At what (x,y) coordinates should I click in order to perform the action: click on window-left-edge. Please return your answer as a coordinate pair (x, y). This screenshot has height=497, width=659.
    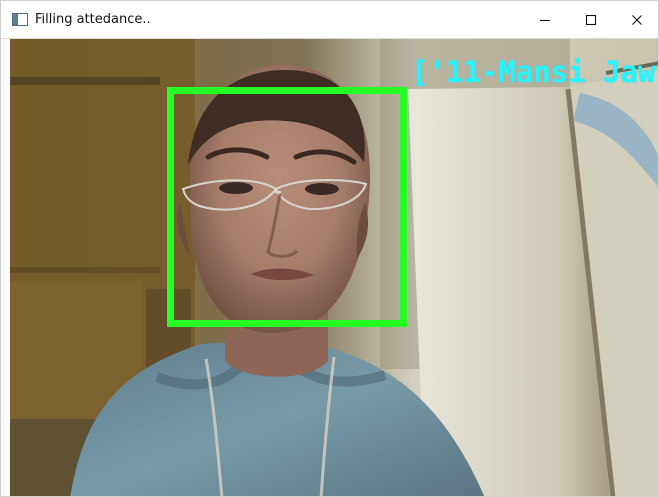
    Looking at the image, I should click on (5, 267).